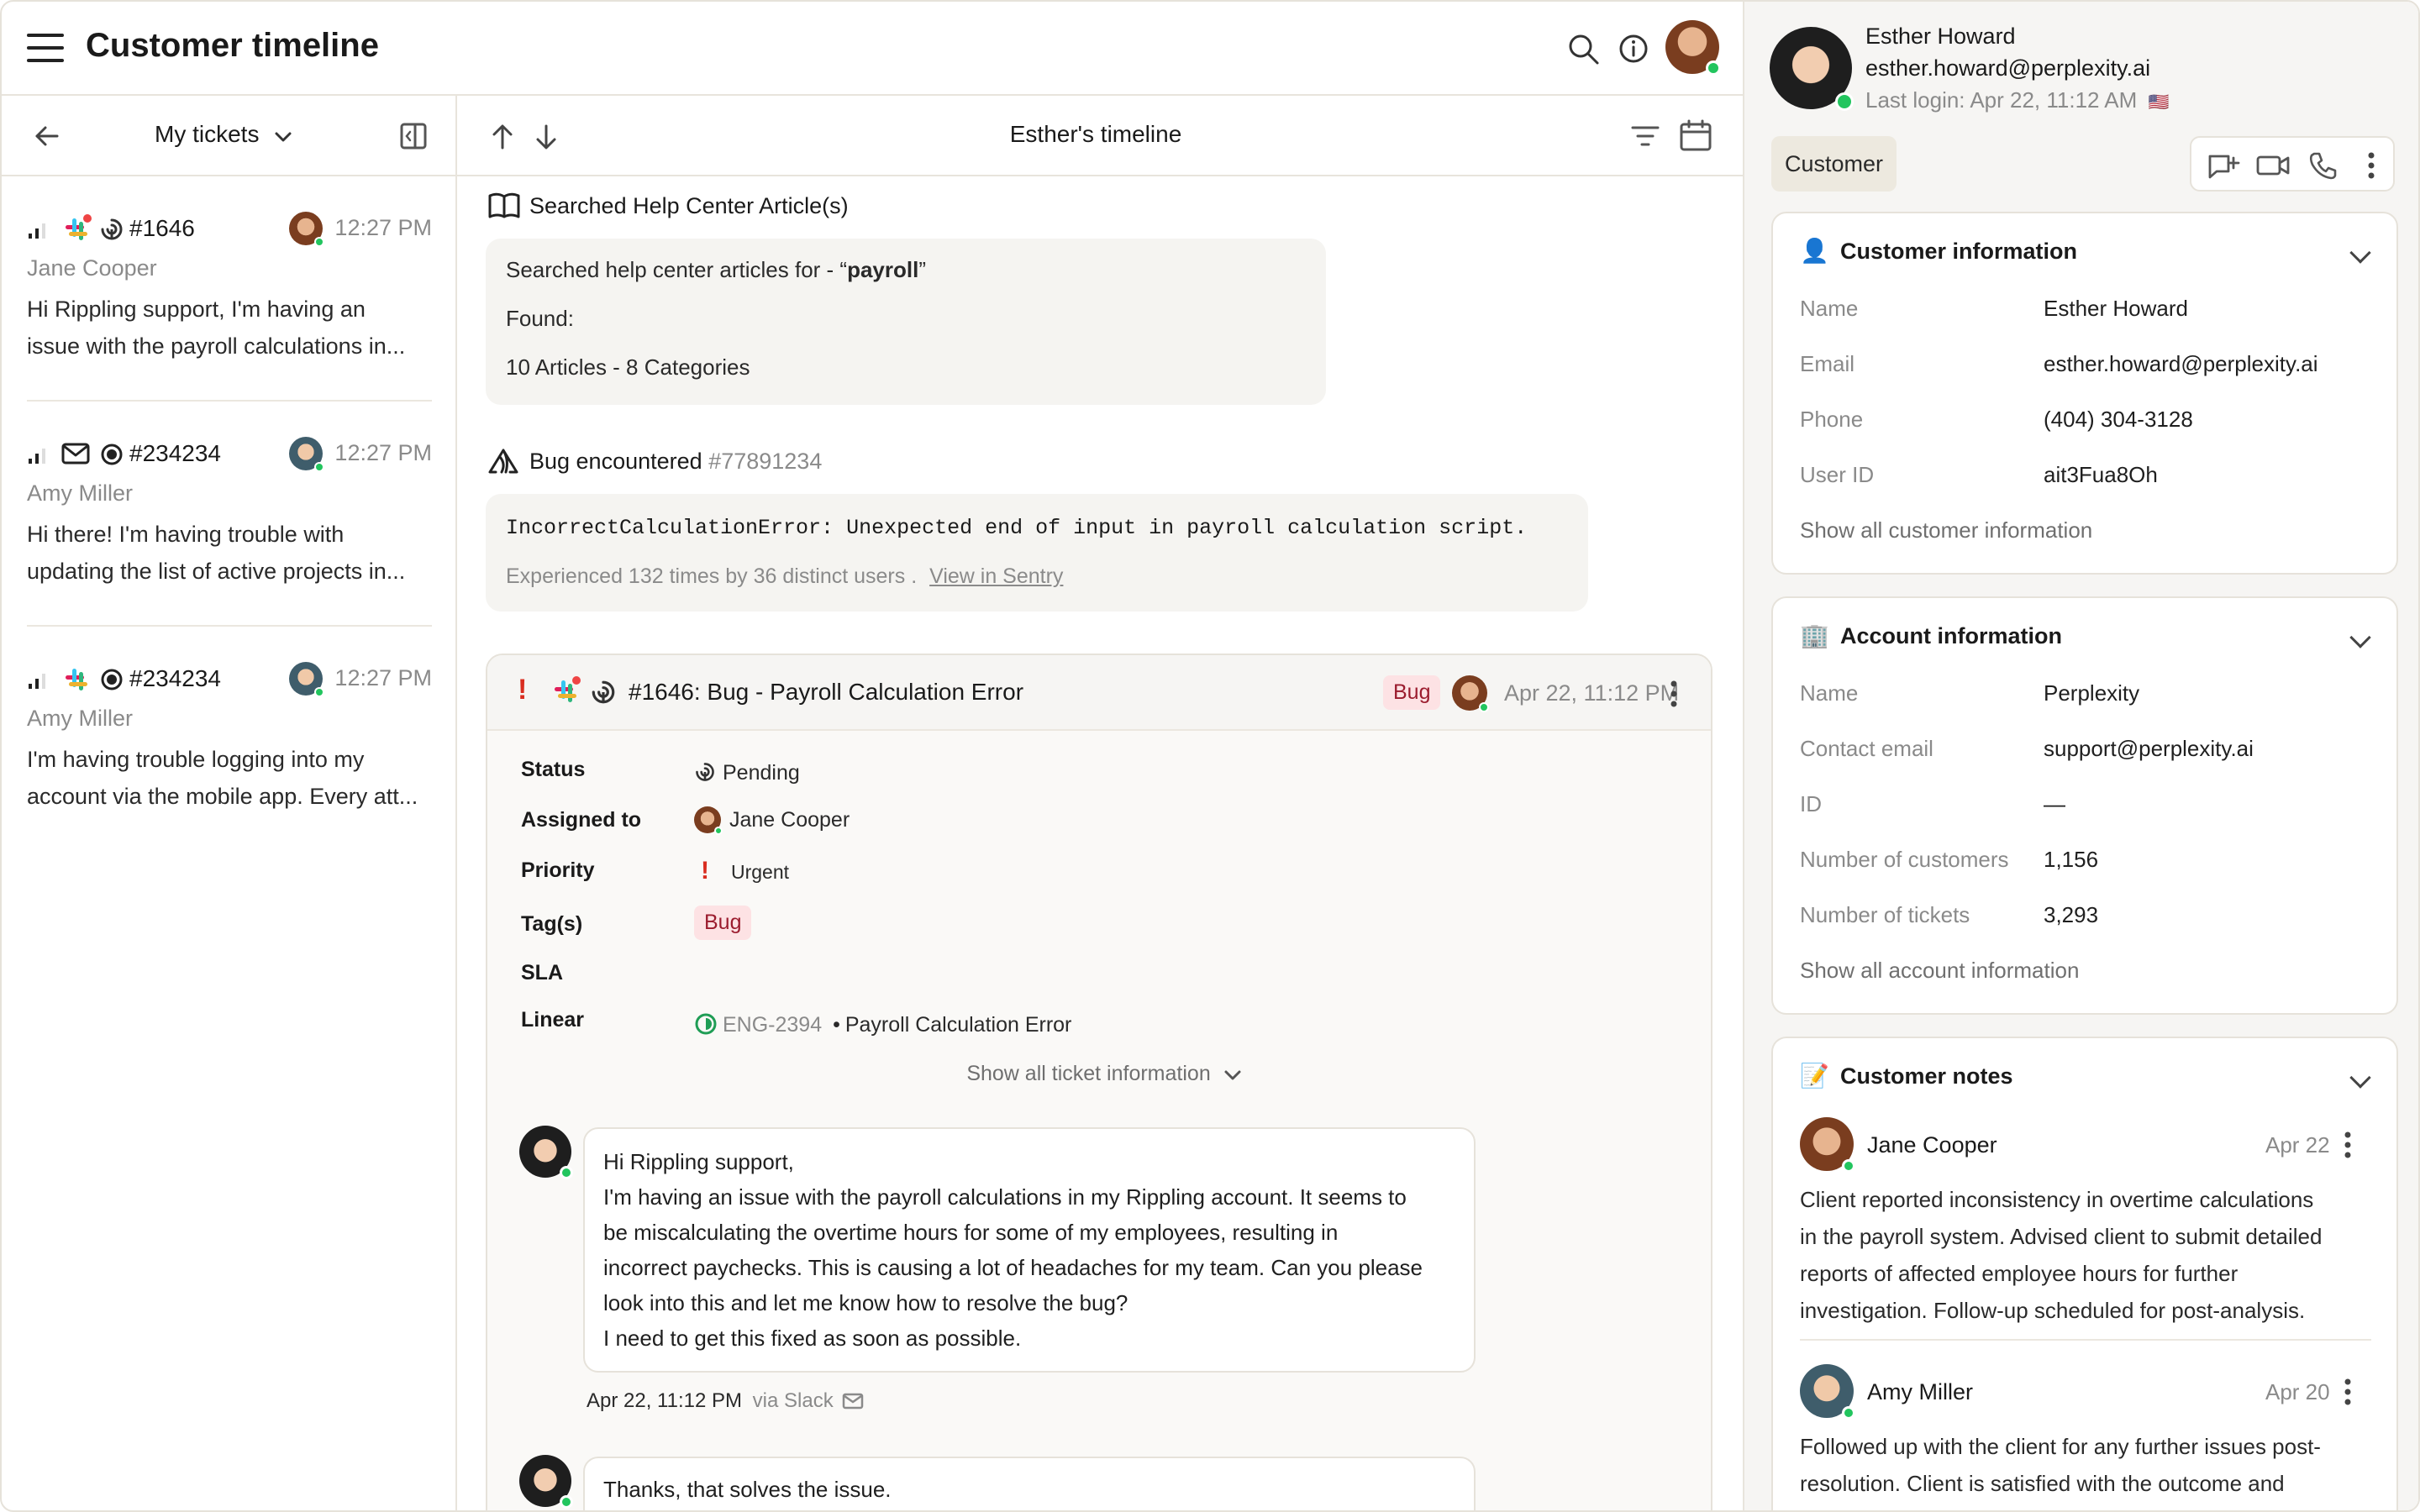 This screenshot has width=2420, height=1512. What do you see at coordinates (1095, 134) in the screenshot?
I see `timeline-title: Esther's timeline` at bounding box center [1095, 134].